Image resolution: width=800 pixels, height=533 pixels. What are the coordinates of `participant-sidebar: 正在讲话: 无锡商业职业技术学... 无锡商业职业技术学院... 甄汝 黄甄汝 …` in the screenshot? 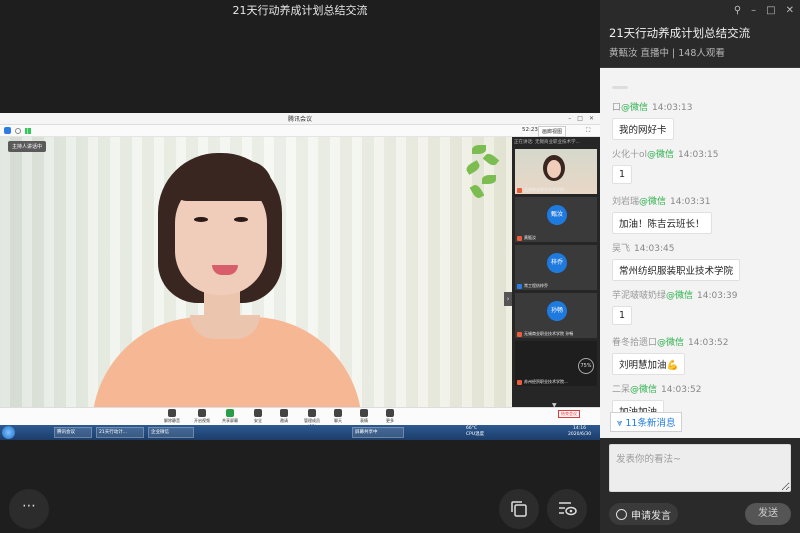 It's located at (556, 273).